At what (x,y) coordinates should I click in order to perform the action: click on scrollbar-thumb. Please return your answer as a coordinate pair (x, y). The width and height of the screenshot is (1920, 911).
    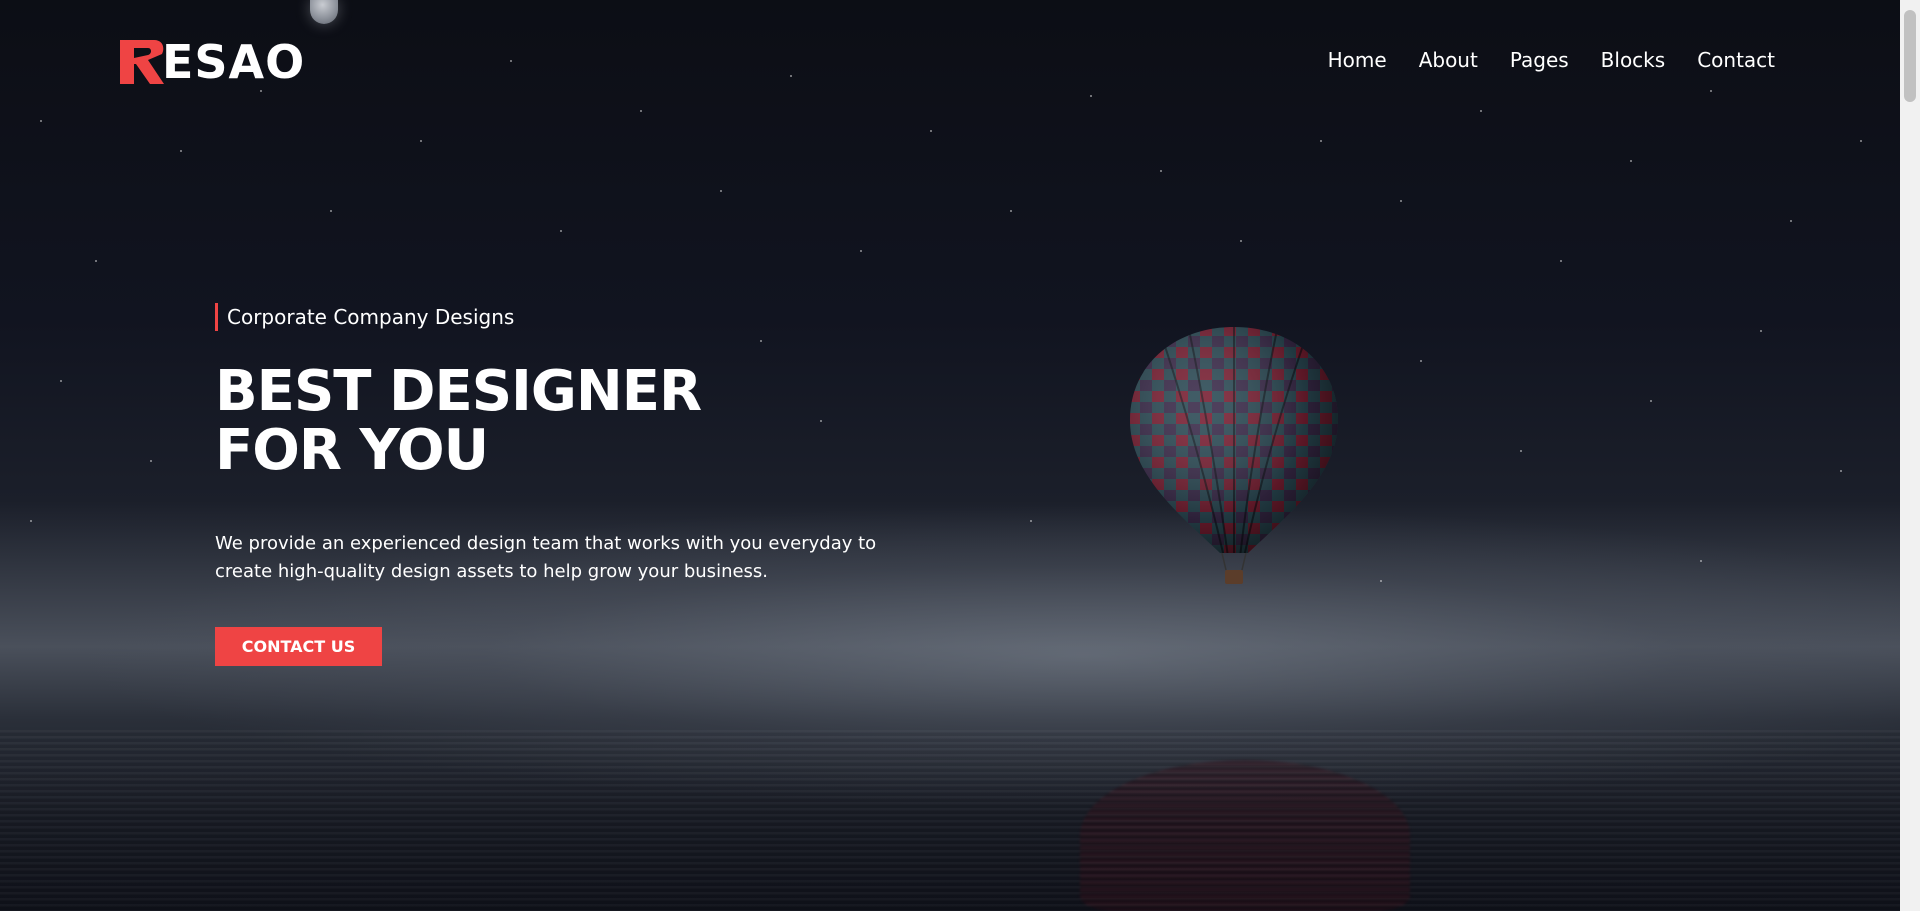
    Looking at the image, I should click on (1910, 56).